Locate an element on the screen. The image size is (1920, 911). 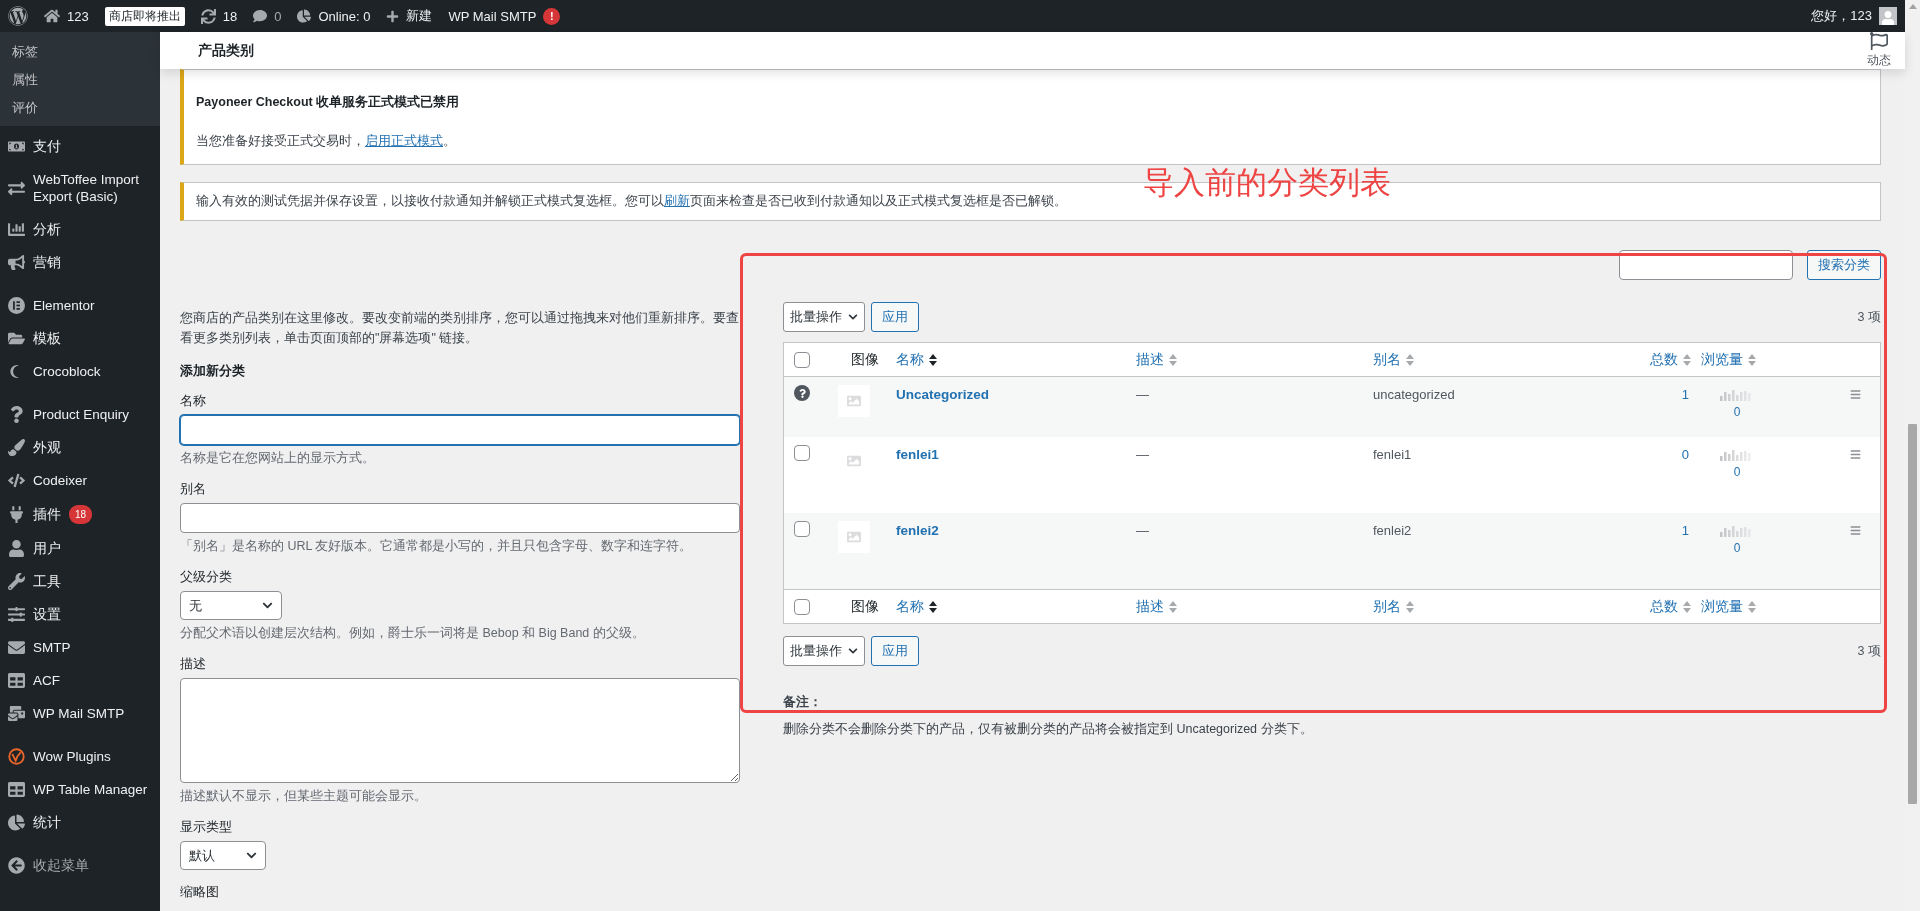
select-field: 默认 is located at coordinates (223, 855).